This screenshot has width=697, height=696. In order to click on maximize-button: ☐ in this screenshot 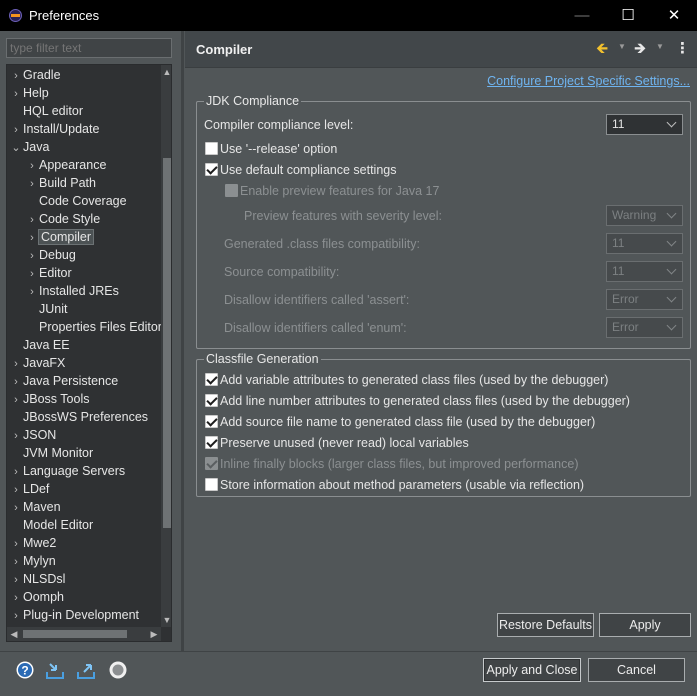, I will do `click(628, 15)`.